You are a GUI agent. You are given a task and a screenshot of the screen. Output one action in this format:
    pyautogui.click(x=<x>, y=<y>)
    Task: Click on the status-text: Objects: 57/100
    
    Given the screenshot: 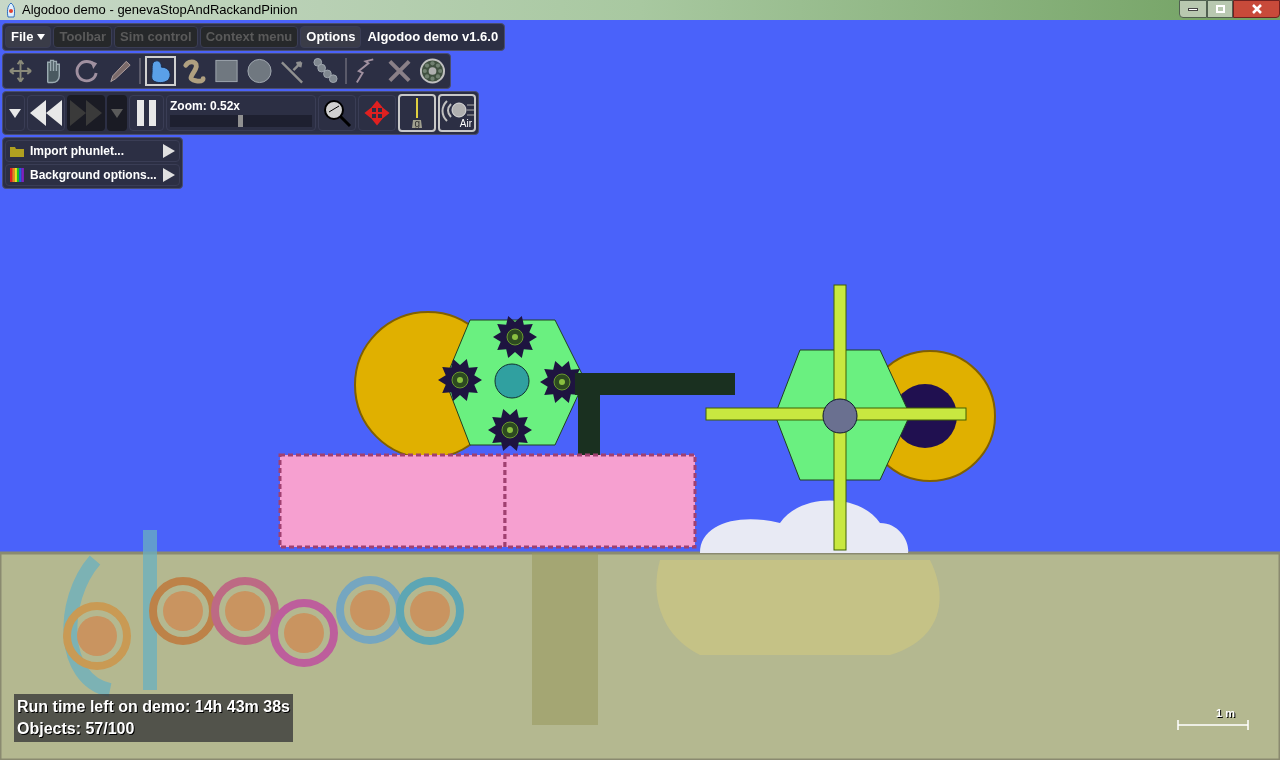 What is the action you would take?
    pyautogui.click(x=76, y=729)
    